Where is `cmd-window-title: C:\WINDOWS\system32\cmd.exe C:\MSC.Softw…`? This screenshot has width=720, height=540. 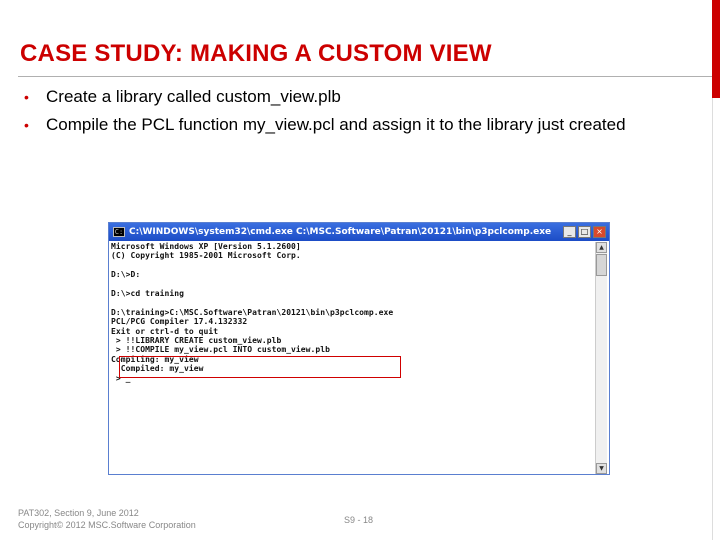
cmd-window-title: C:\WINDOWS\system32\cmd.exe C:\MSC.Softw… is located at coordinates (340, 232).